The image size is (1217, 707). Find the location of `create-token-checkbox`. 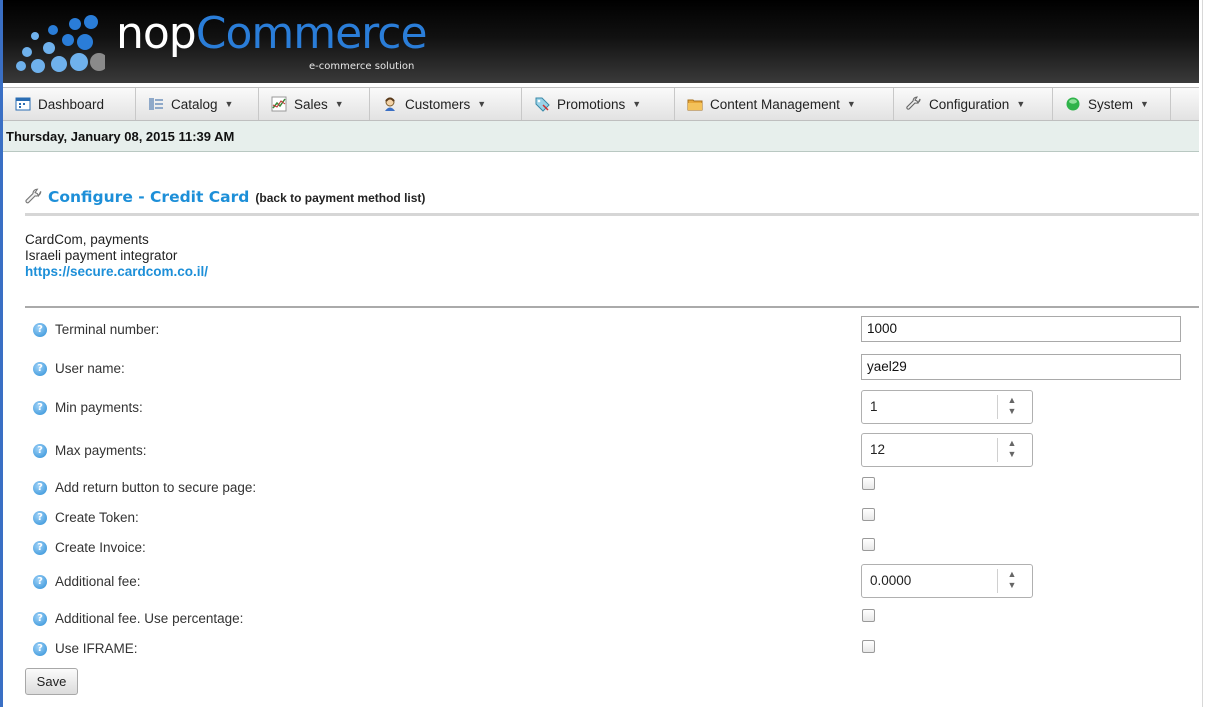

create-token-checkbox is located at coordinates (868, 514).